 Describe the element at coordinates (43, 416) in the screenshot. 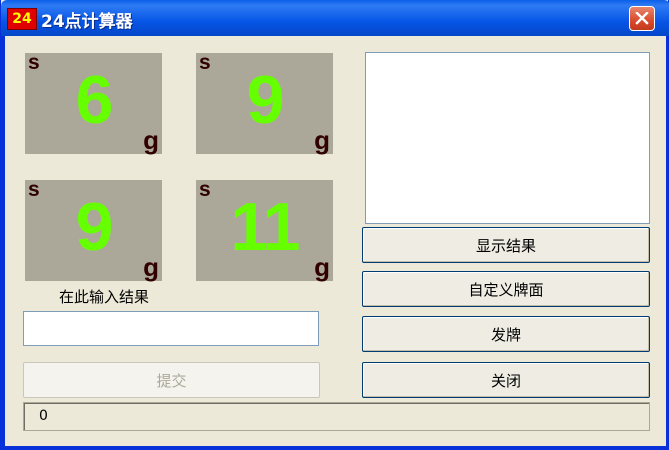

I see `status-text: 0` at that location.